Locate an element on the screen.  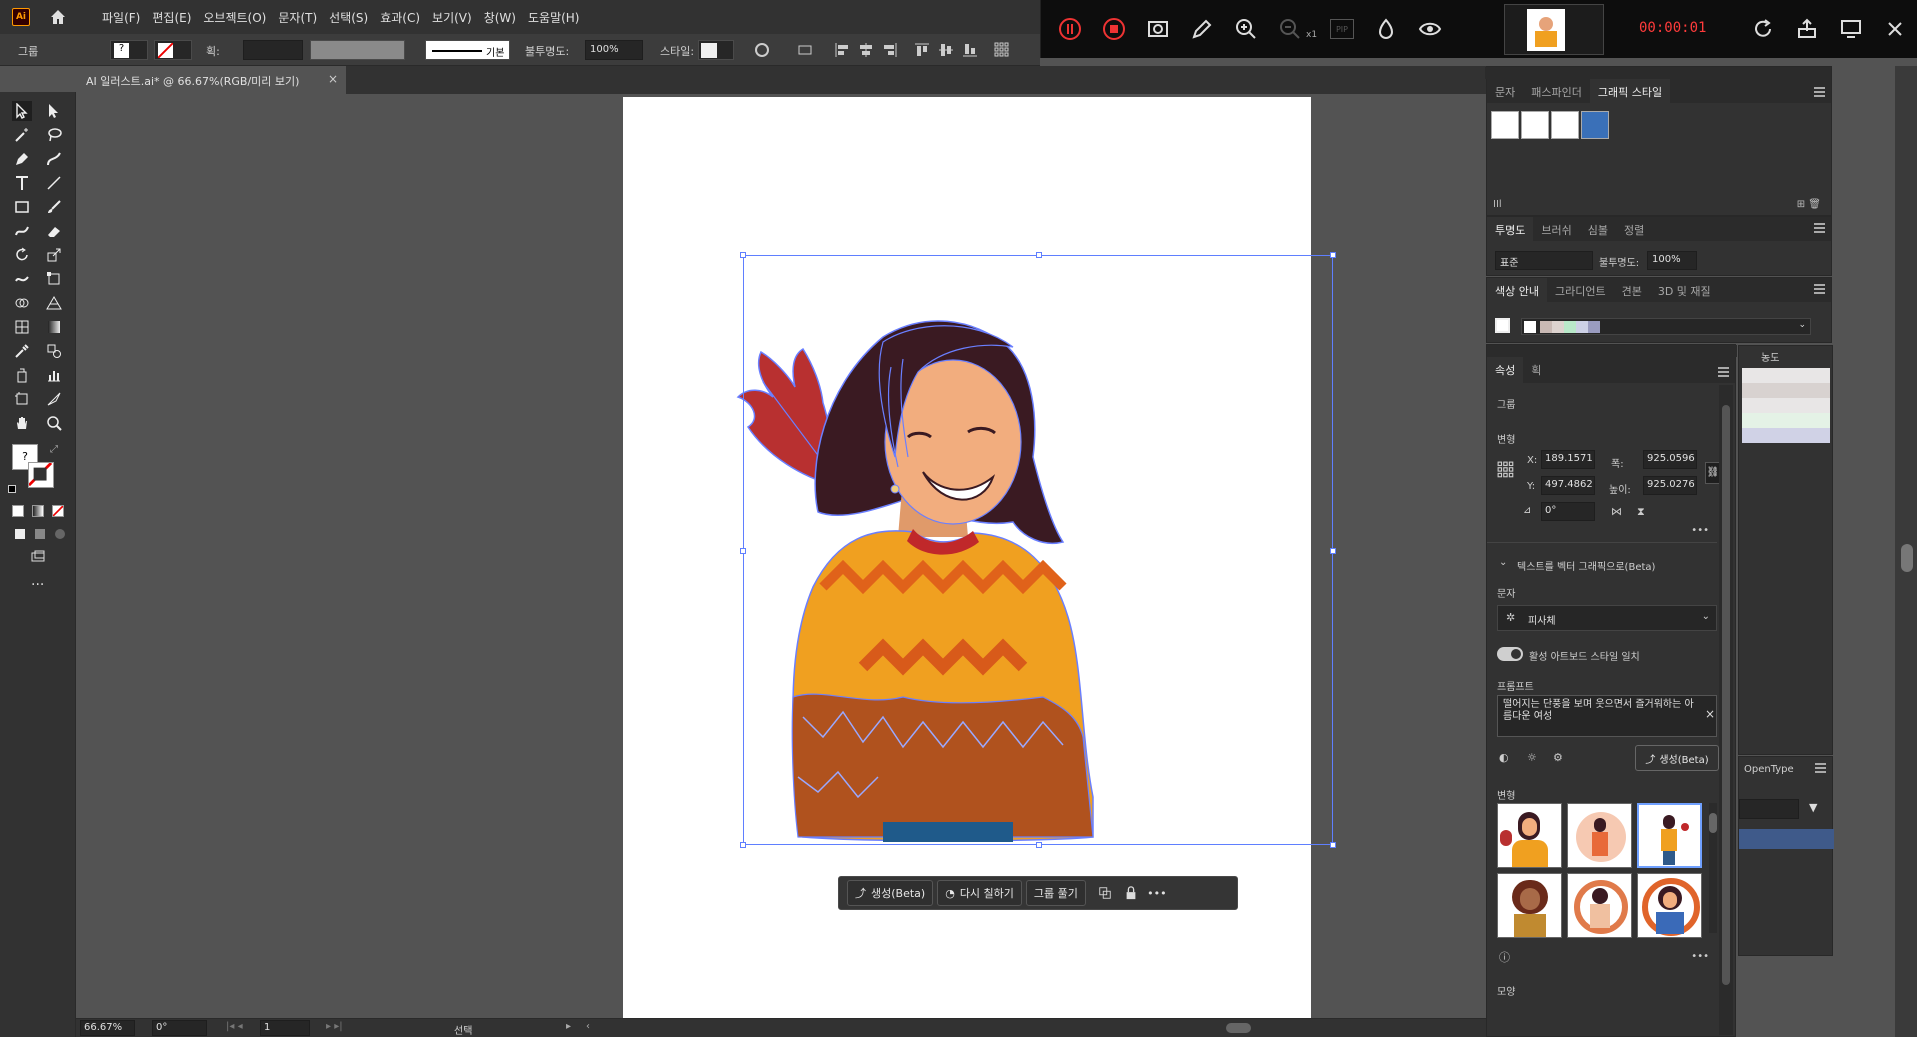
status-menu-arrow-icon: ▸ is located at coordinates (568, 1026).